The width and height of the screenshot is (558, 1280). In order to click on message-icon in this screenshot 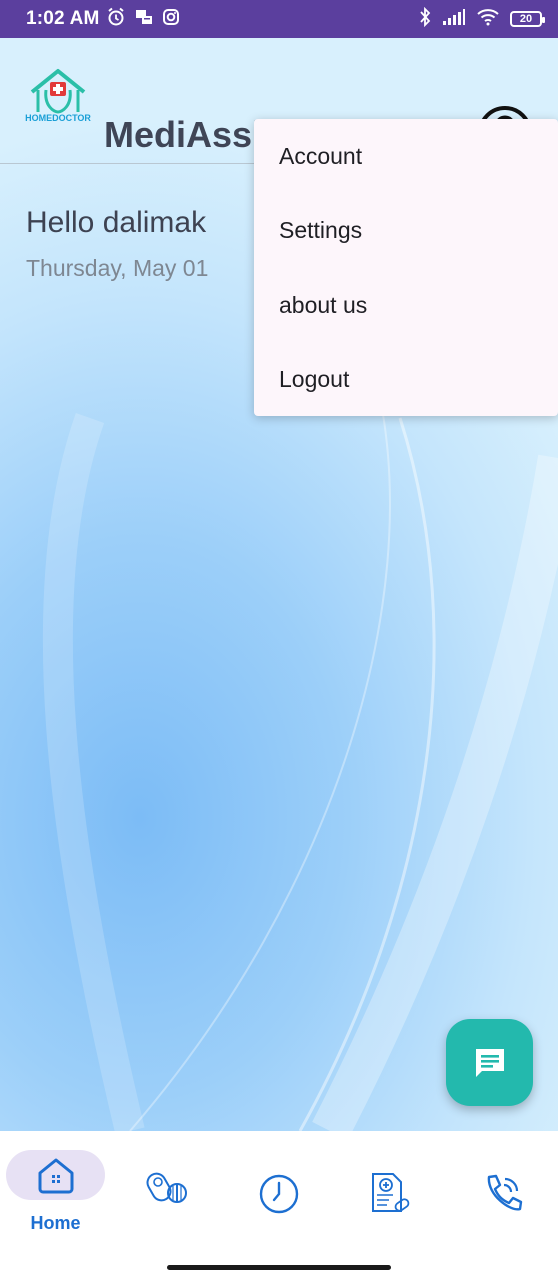, I will do `click(144, 19)`.